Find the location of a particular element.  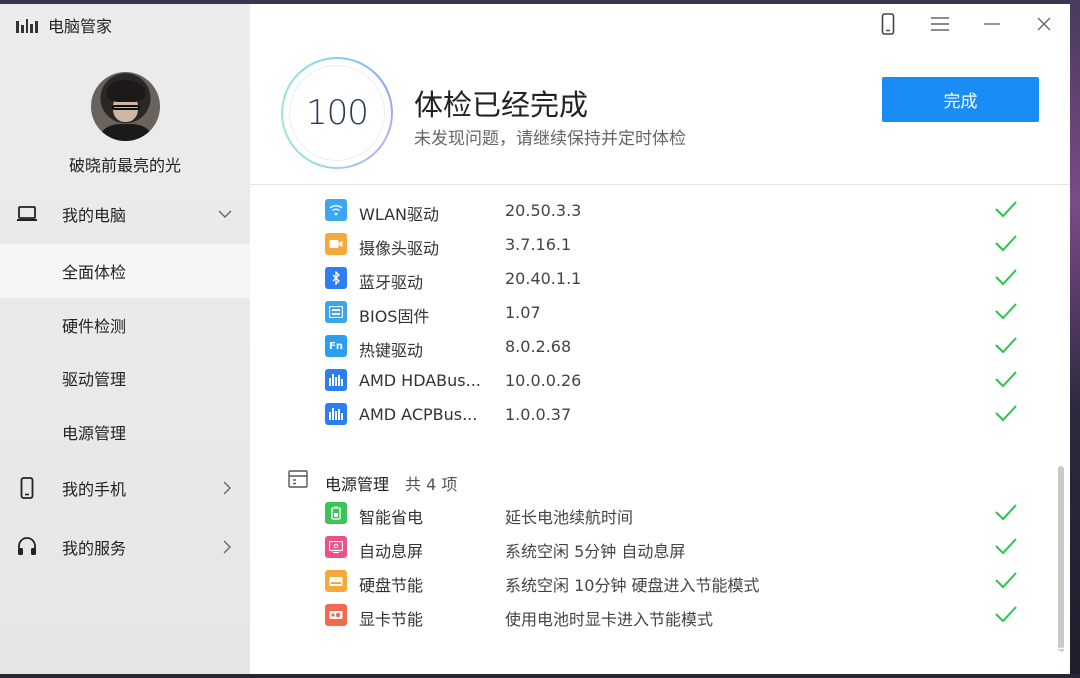

gpu-icon is located at coordinates (336, 615).